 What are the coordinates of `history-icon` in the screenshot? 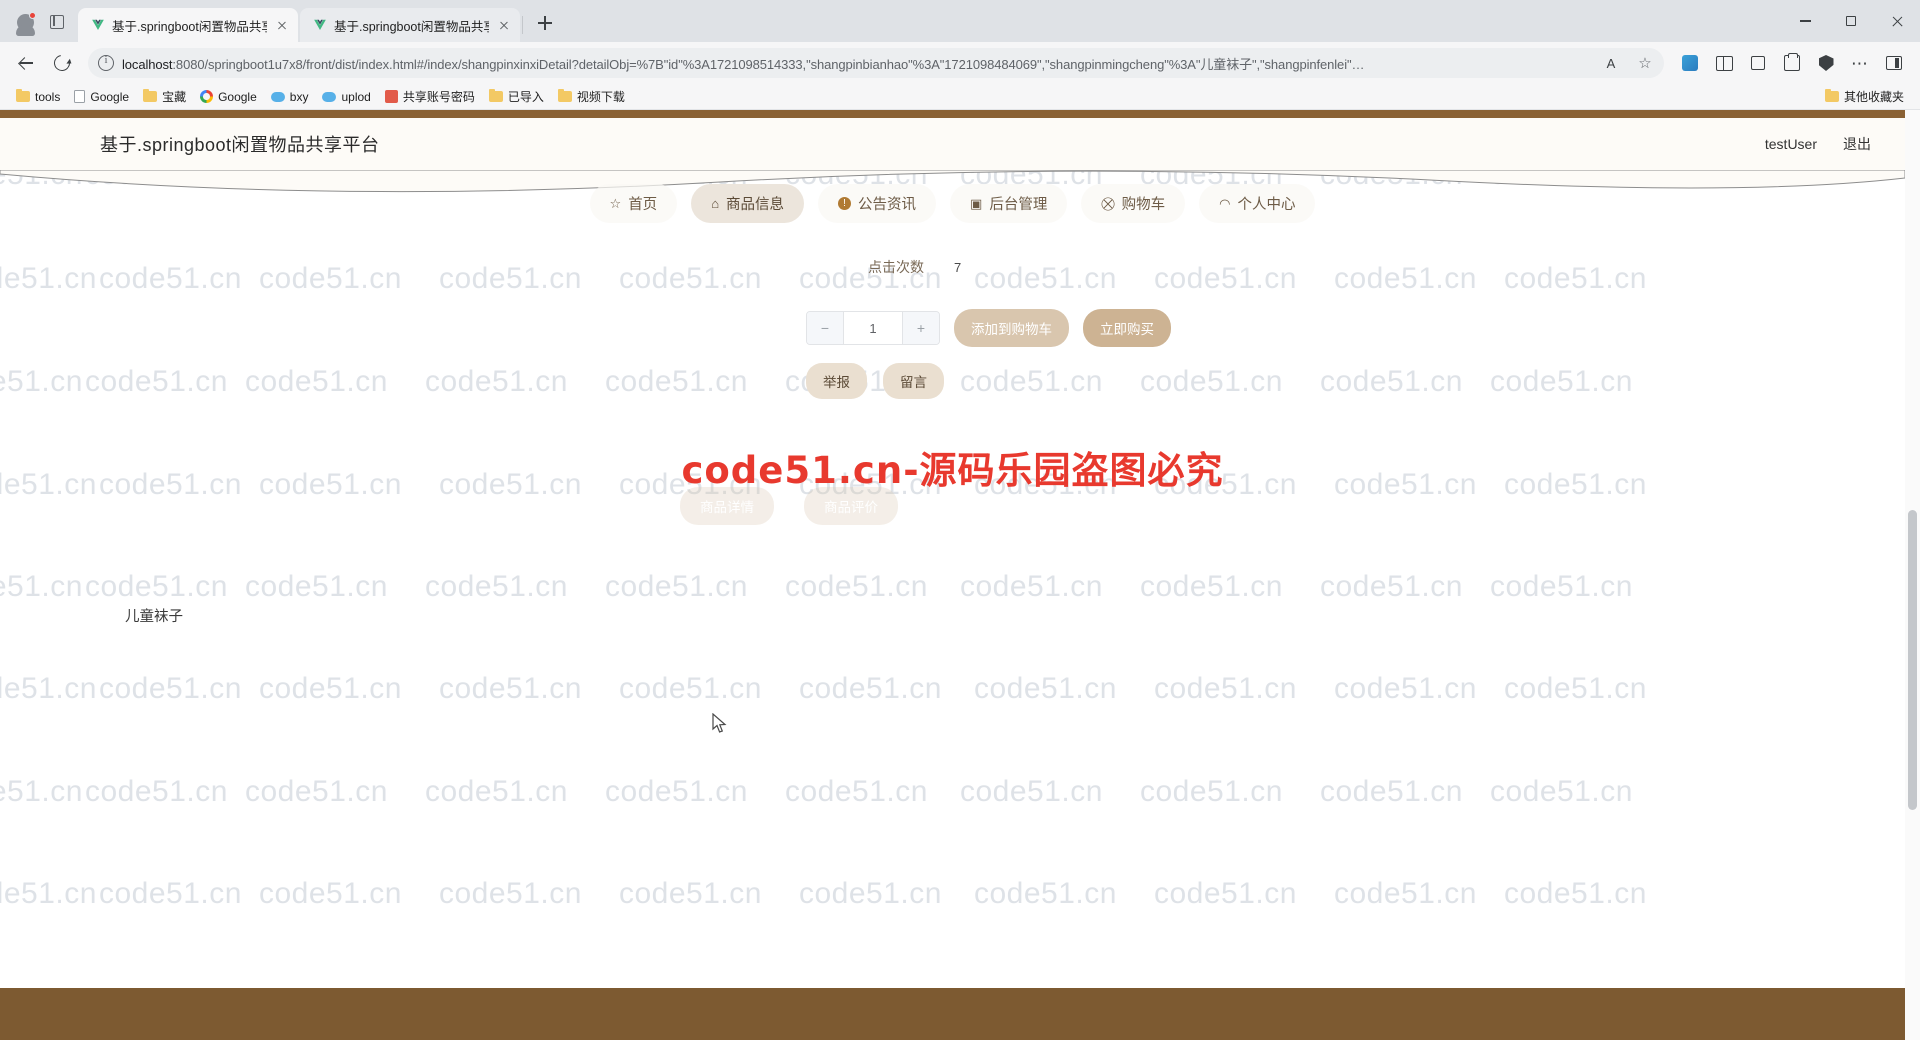 It's located at (1758, 63).